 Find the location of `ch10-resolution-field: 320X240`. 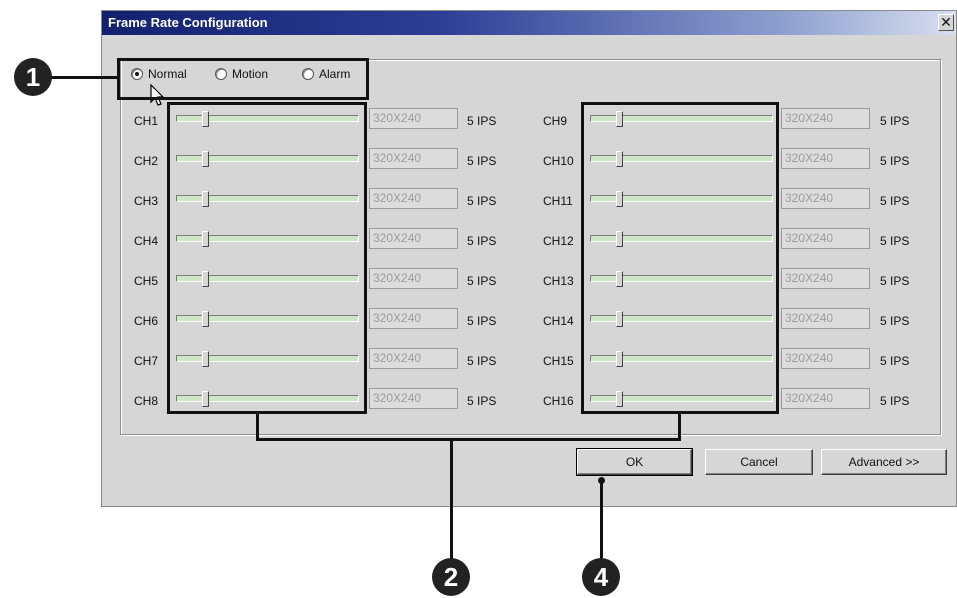

ch10-resolution-field: 320X240 is located at coordinates (825, 158).